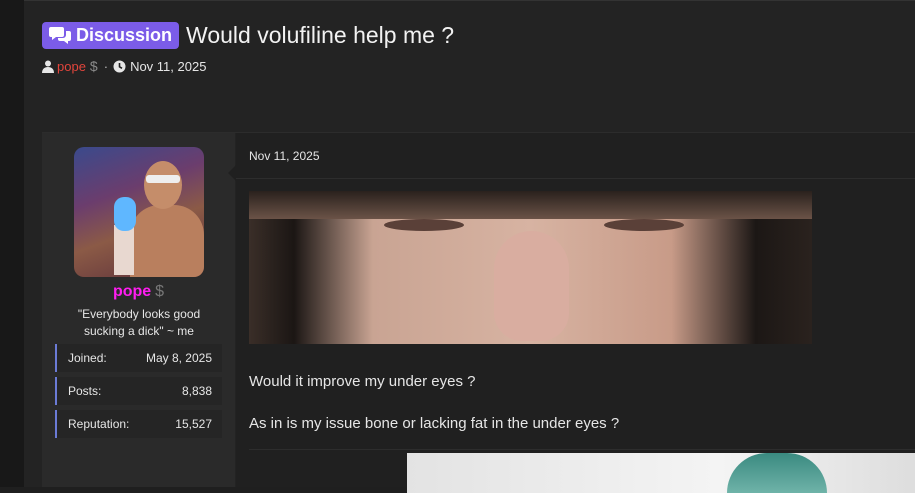 This screenshot has width=915, height=493. What do you see at coordinates (87, 358) in the screenshot?
I see `stat-label: Joined:` at bounding box center [87, 358].